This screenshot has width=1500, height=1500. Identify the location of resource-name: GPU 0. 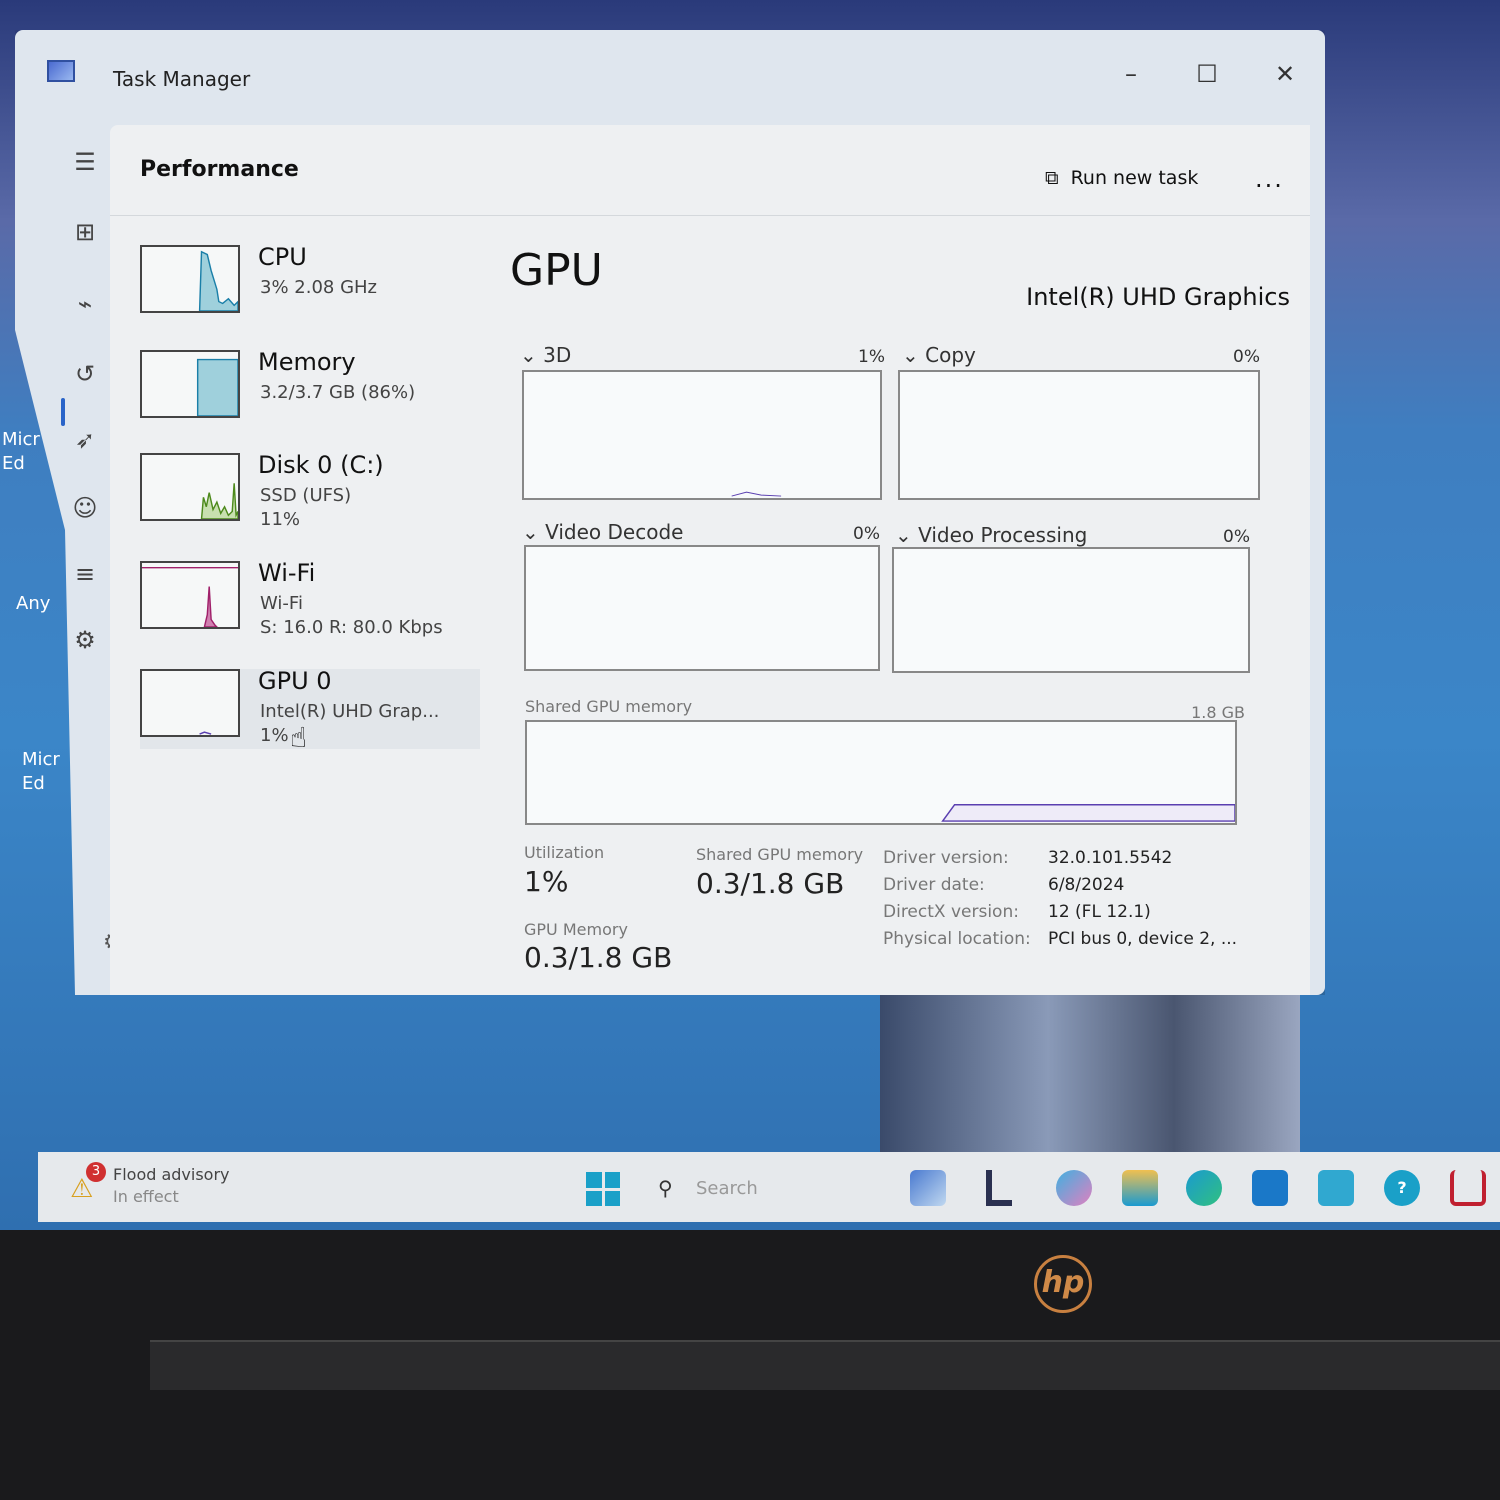
(295, 681).